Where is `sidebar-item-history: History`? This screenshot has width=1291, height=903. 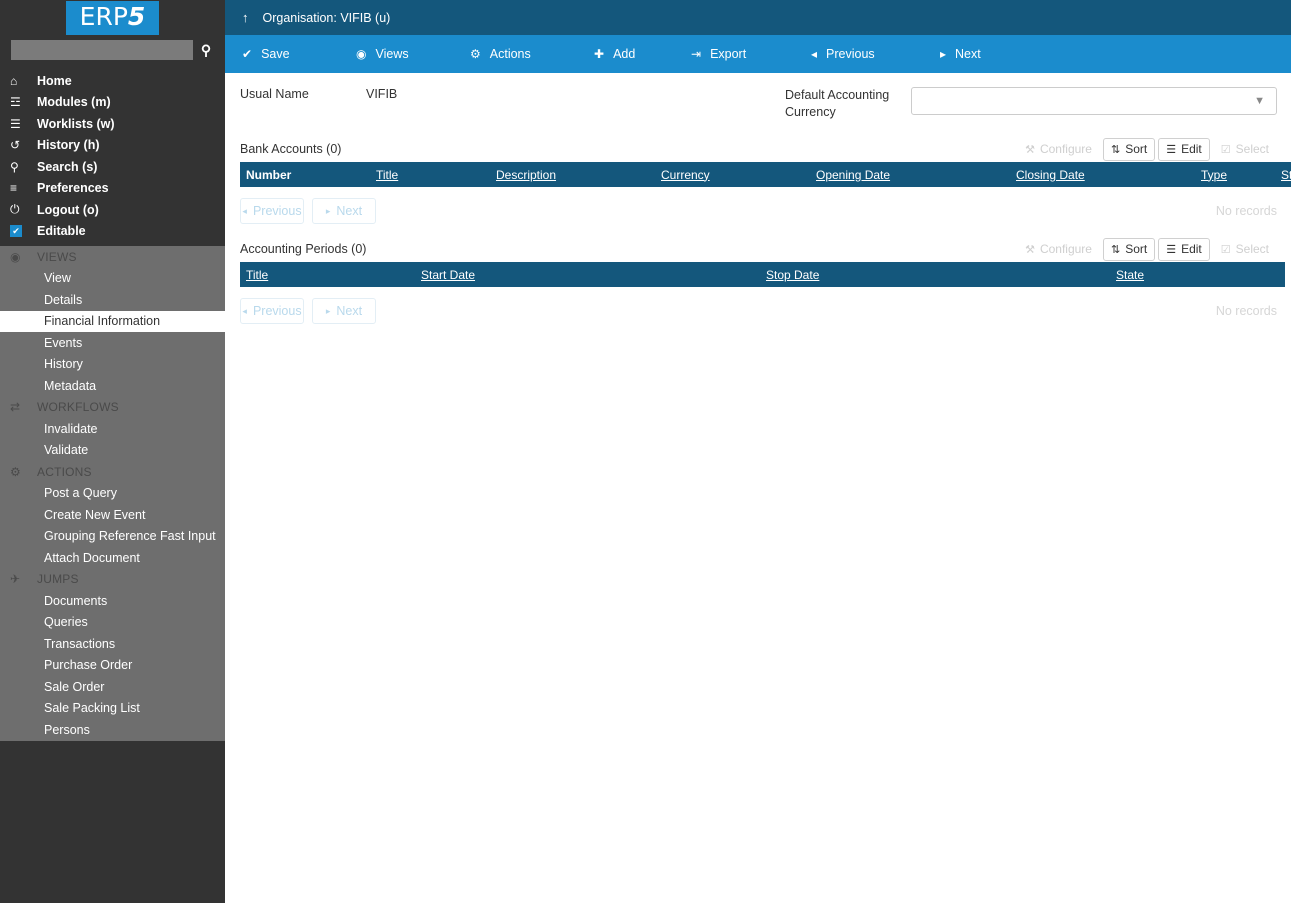
sidebar-item-history: History is located at coordinates (112, 365).